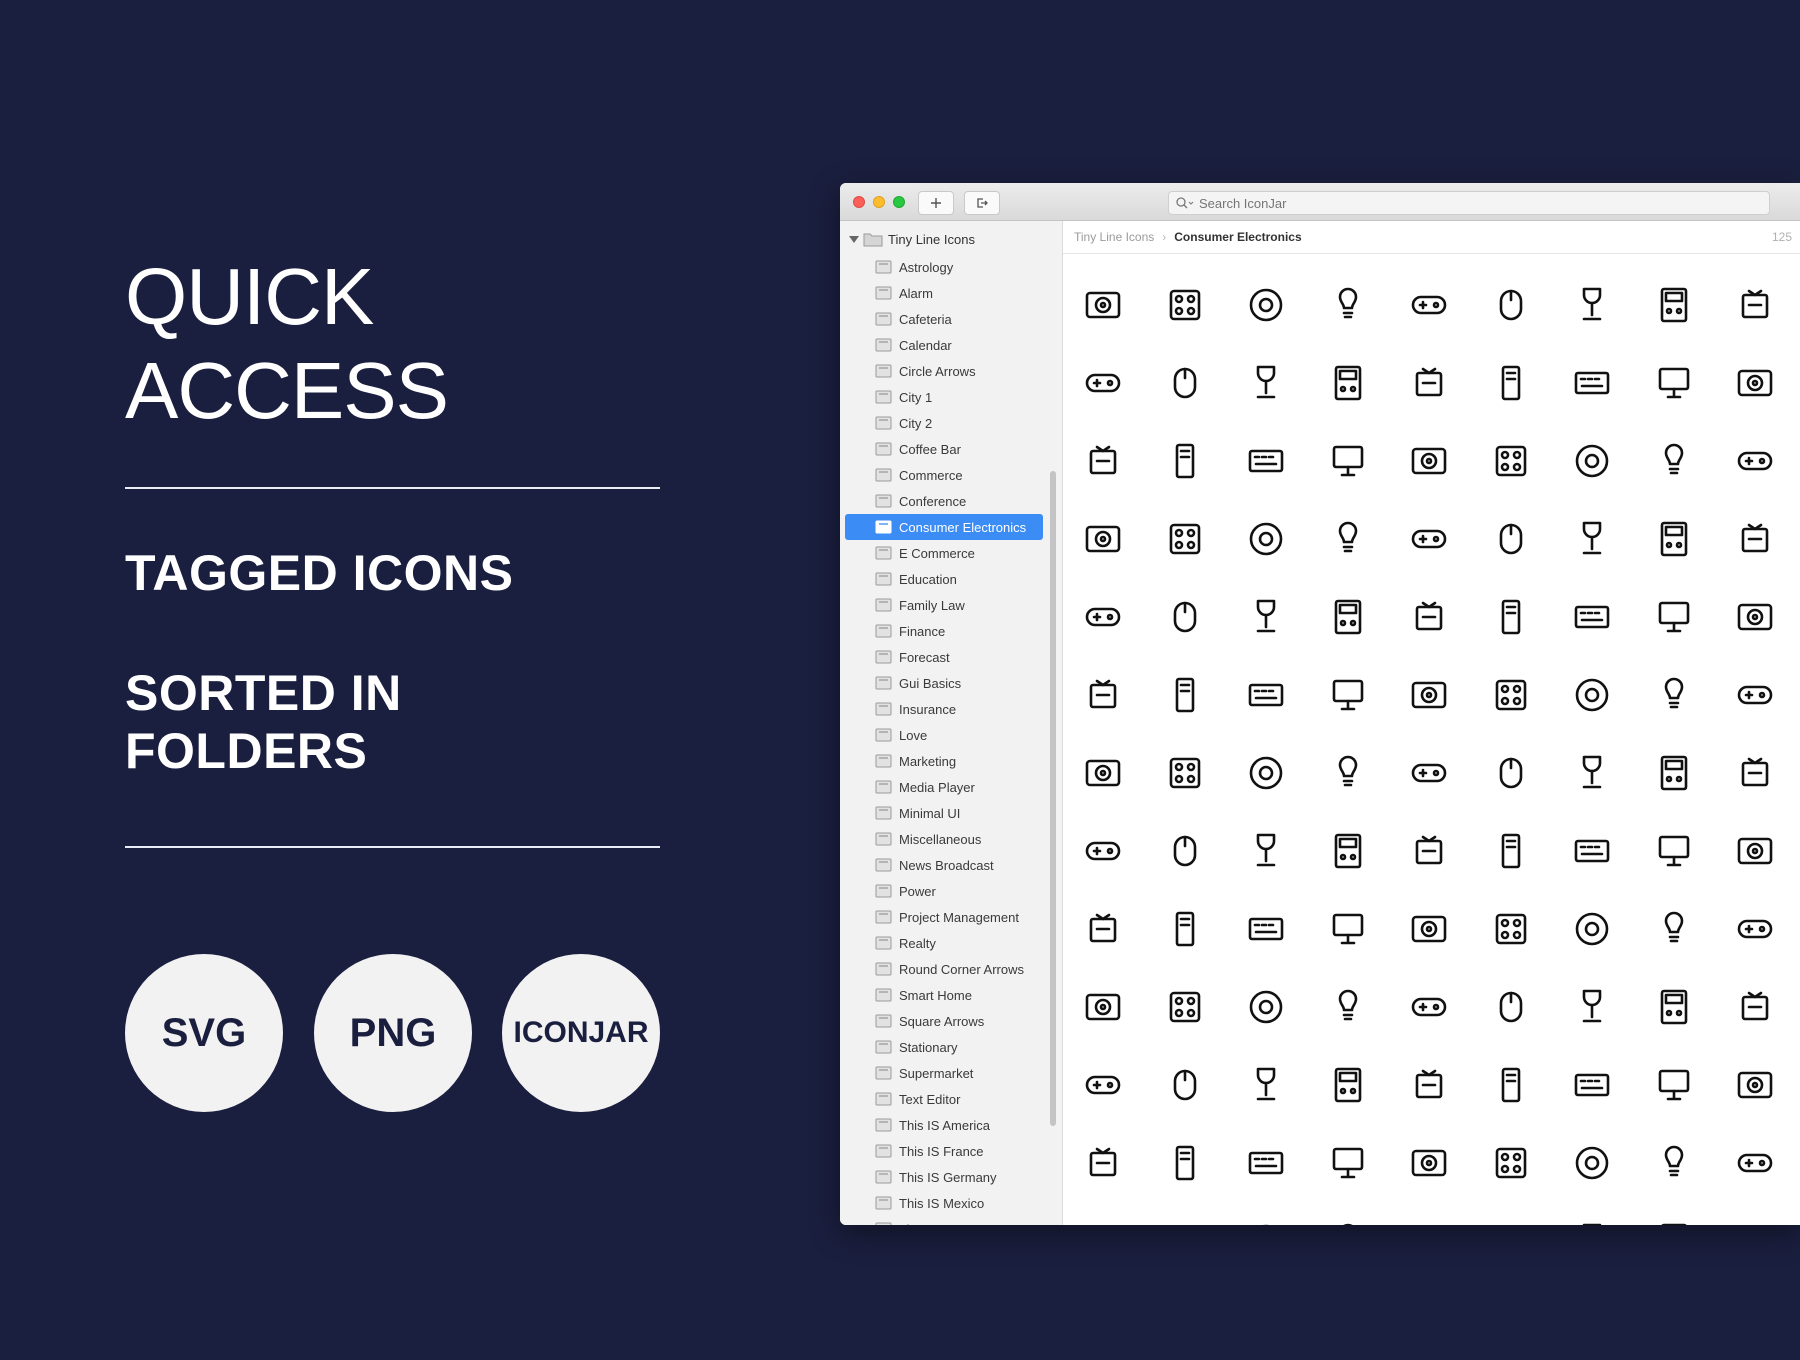  Describe the element at coordinates (944, 657) in the screenshot. I see `sidebar-item-forecast: Forecast` at that location.